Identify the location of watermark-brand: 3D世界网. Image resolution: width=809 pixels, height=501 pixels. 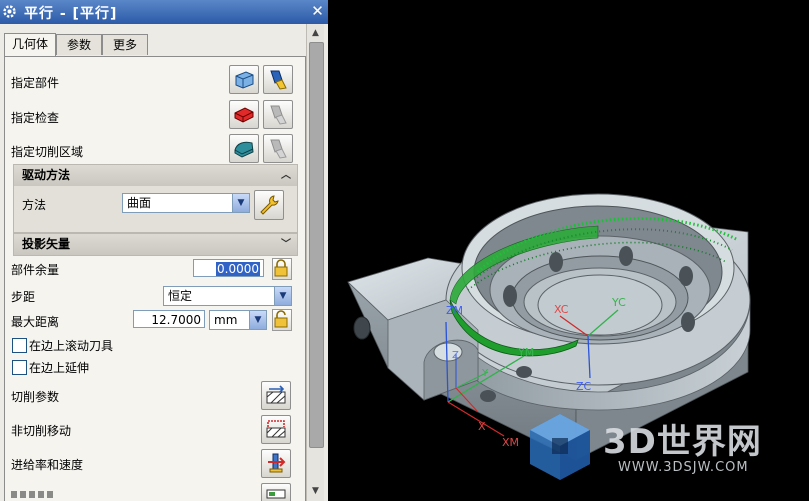
(682, 442).